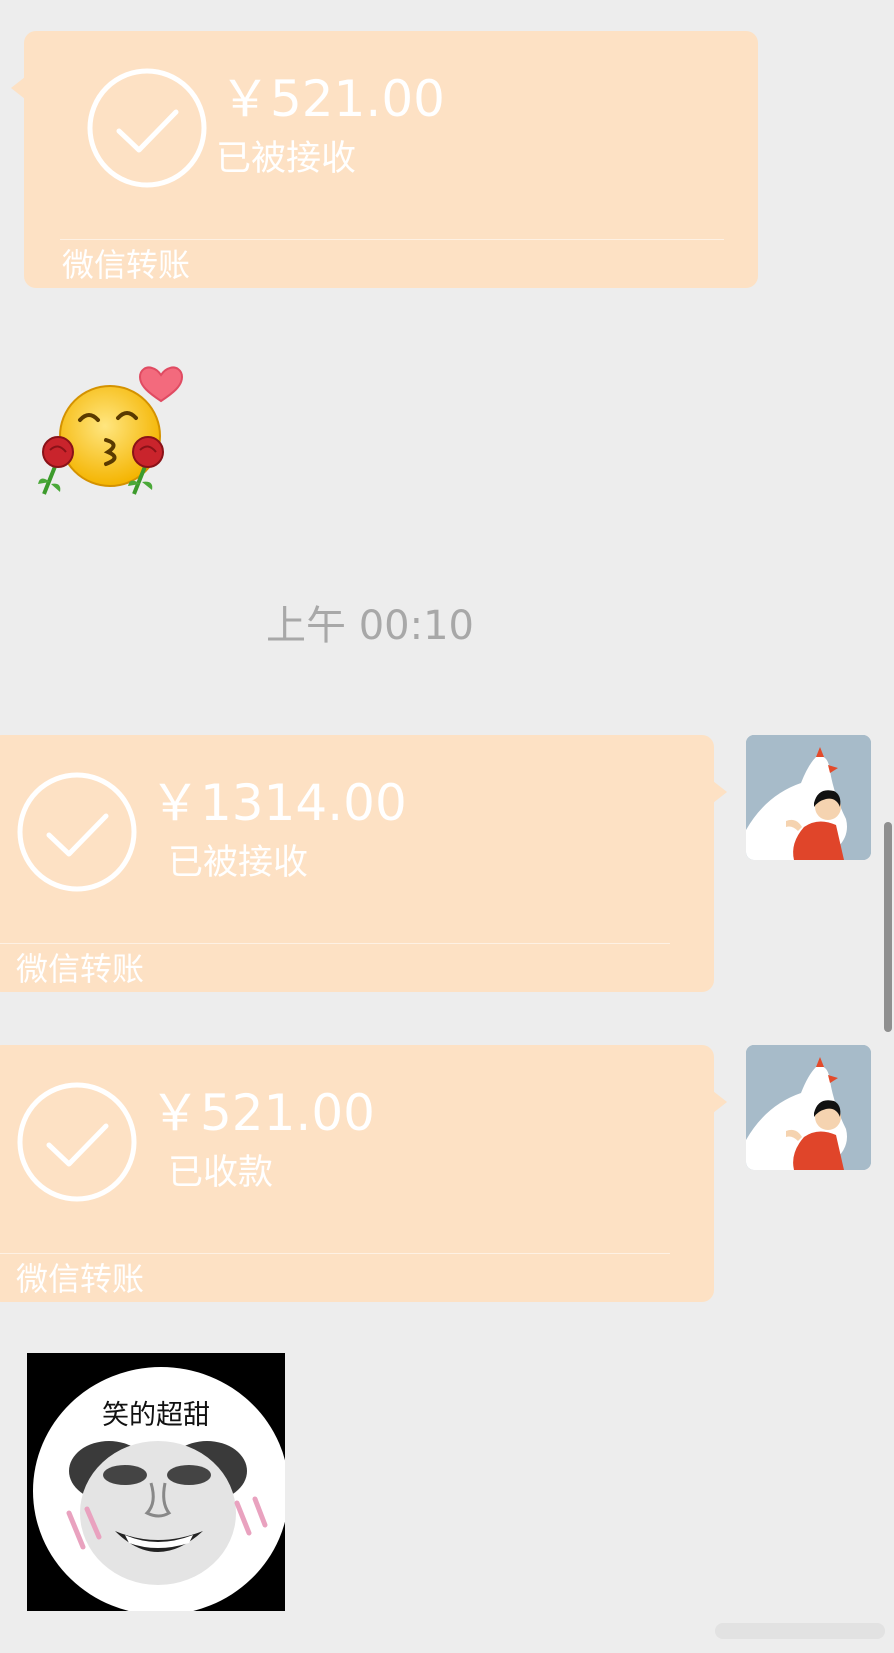 This screenshot has height=1653, width=894. What do you see at coordinates (384, 159) in the screenshot?
I see `transfer-card-incoming-1: ￥521.00 已被接收 微信转账` at bounding box center [384, 159].